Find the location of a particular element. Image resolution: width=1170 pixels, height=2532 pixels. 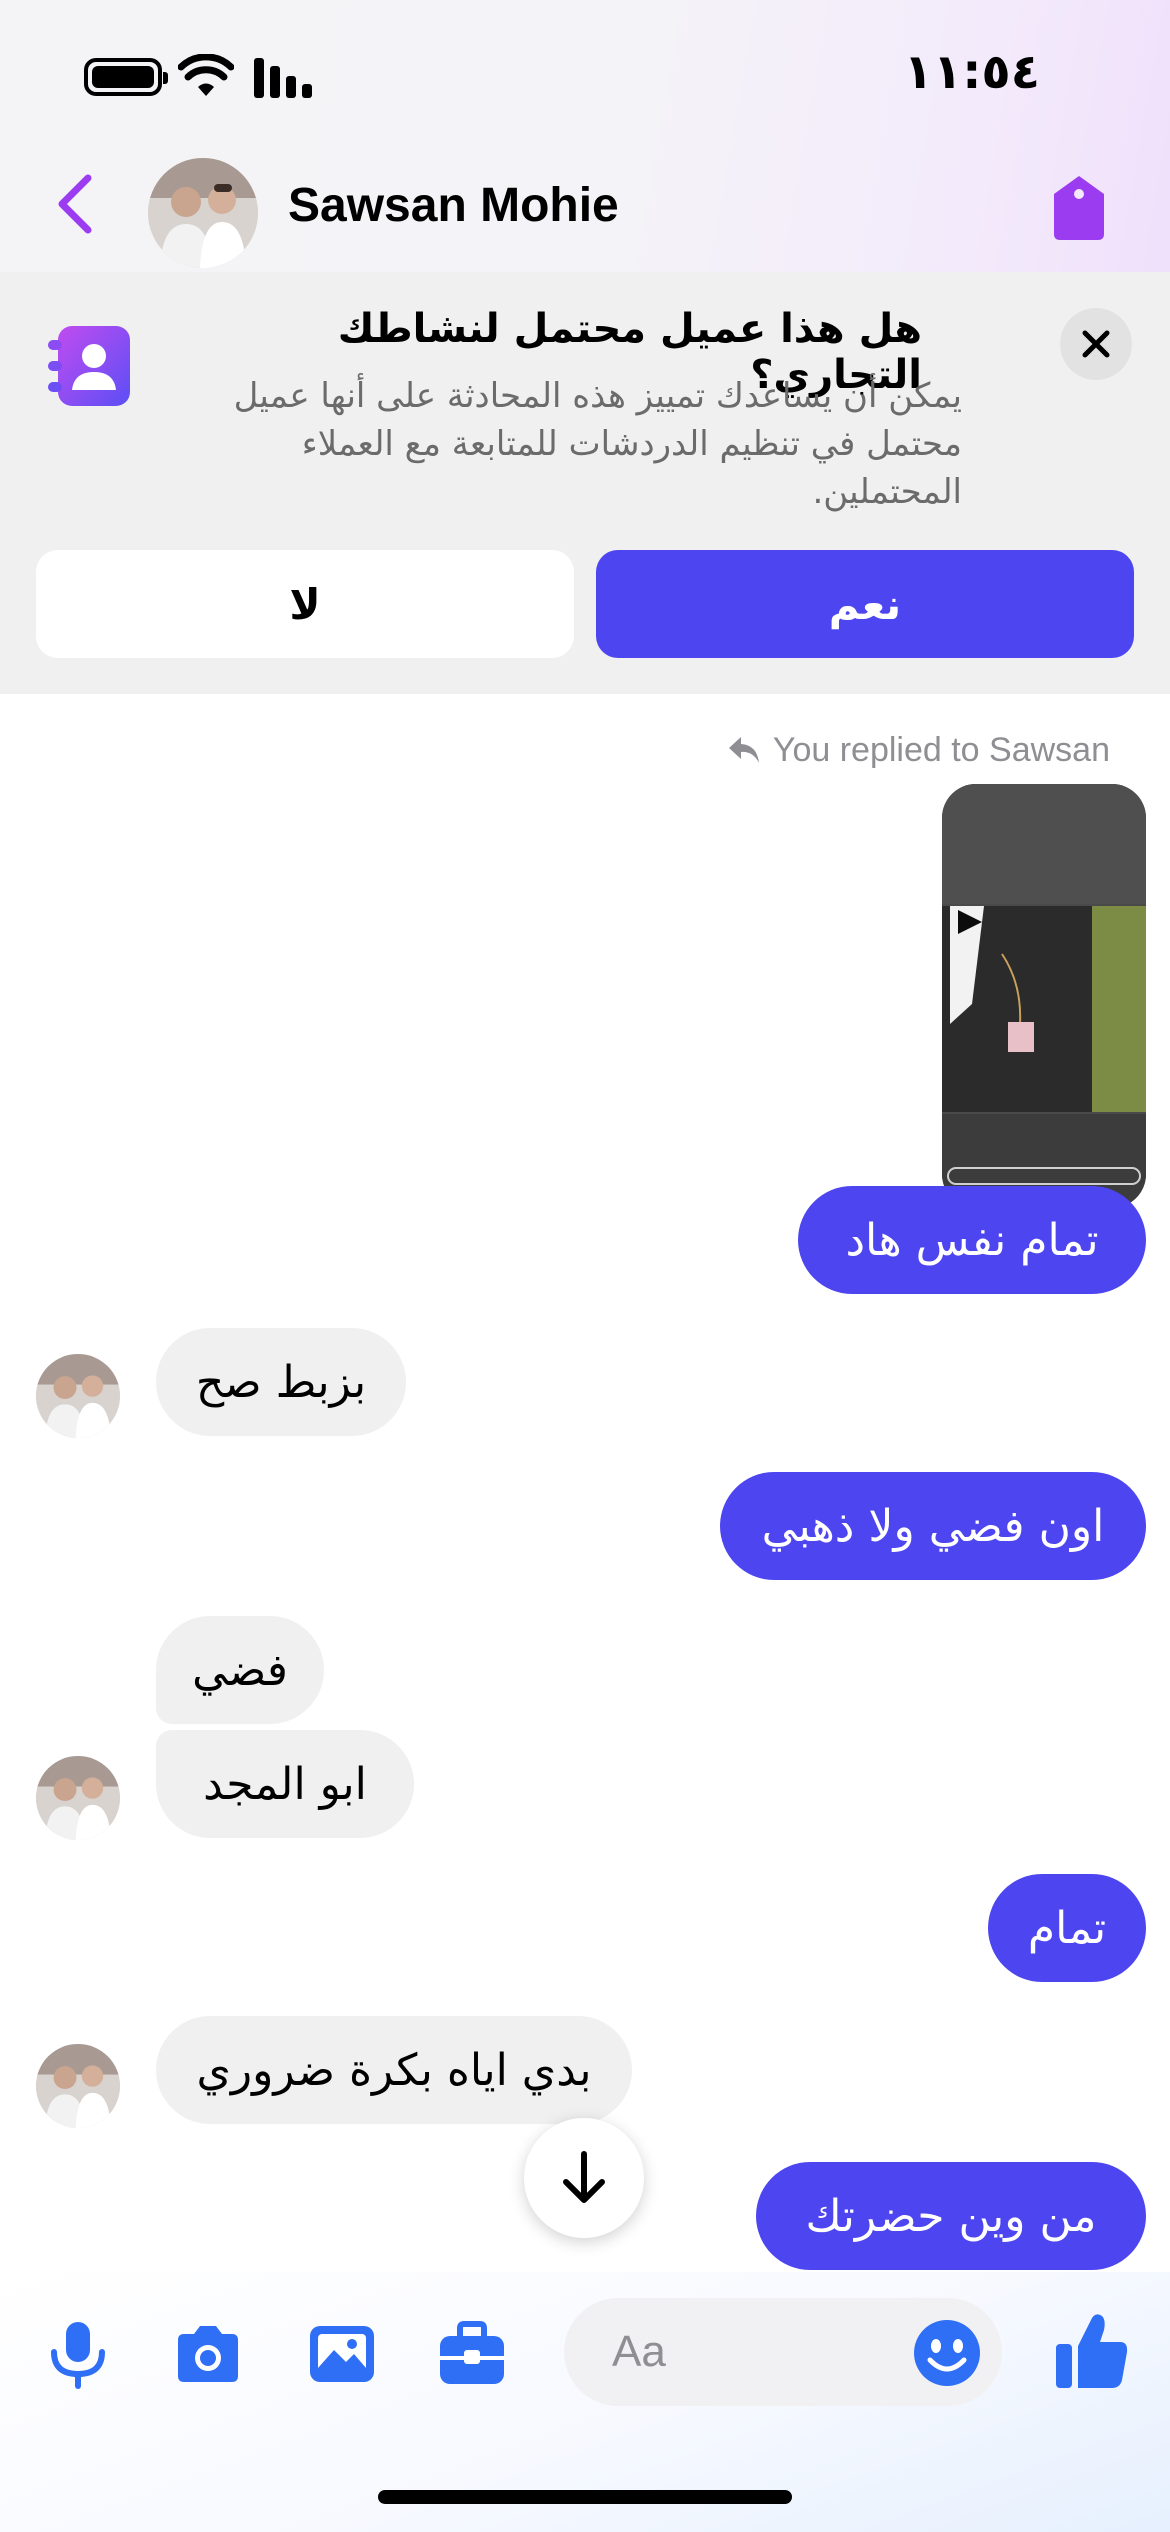

message-bubble: فضي is located at coordinates (240, 1670).